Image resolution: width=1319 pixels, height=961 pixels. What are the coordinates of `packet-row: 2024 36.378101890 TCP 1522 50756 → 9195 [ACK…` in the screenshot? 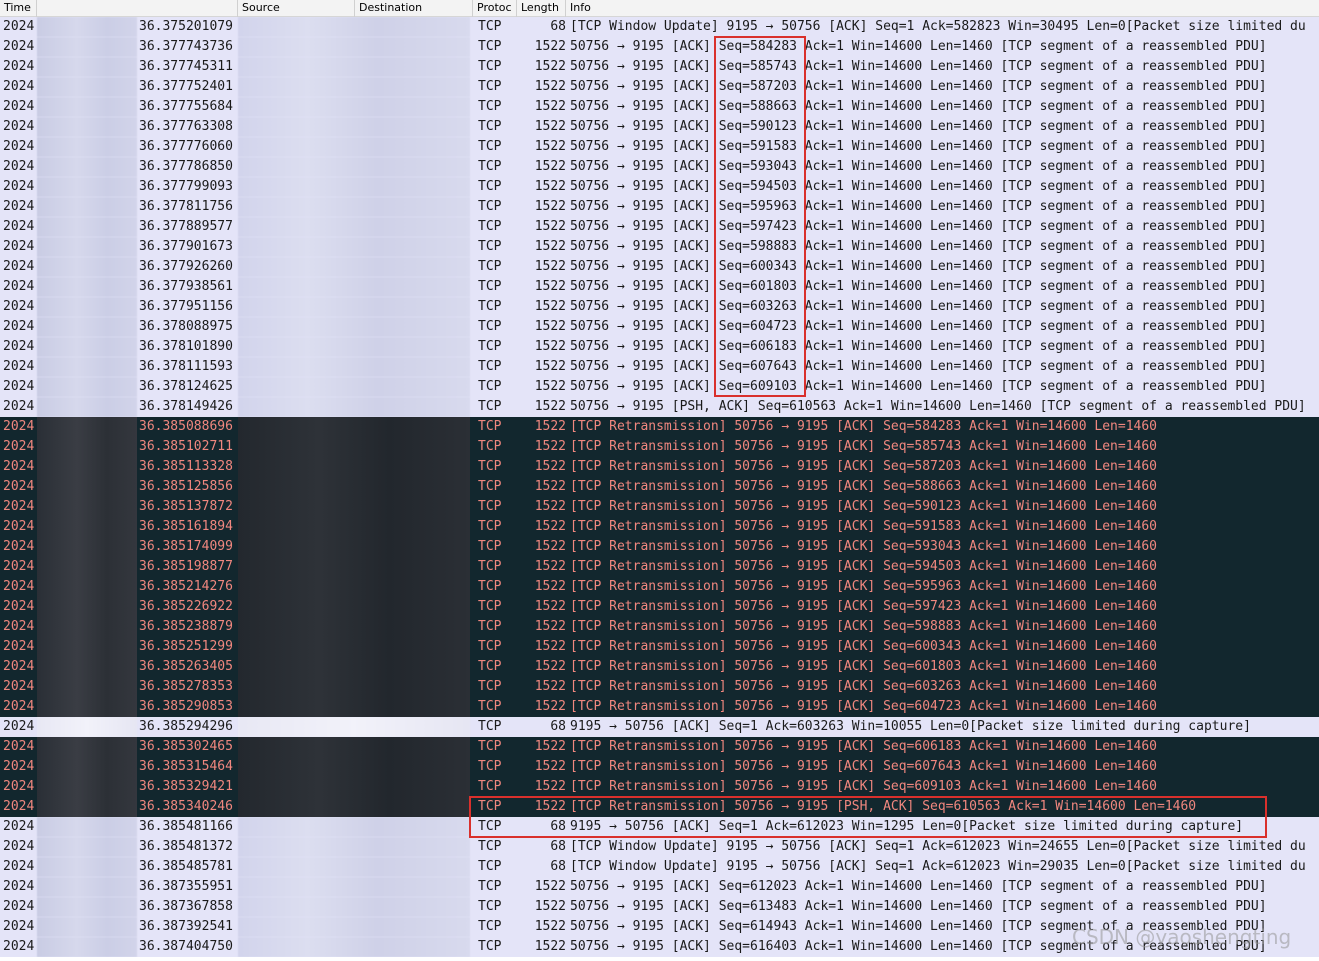 It's located at (659, 347).